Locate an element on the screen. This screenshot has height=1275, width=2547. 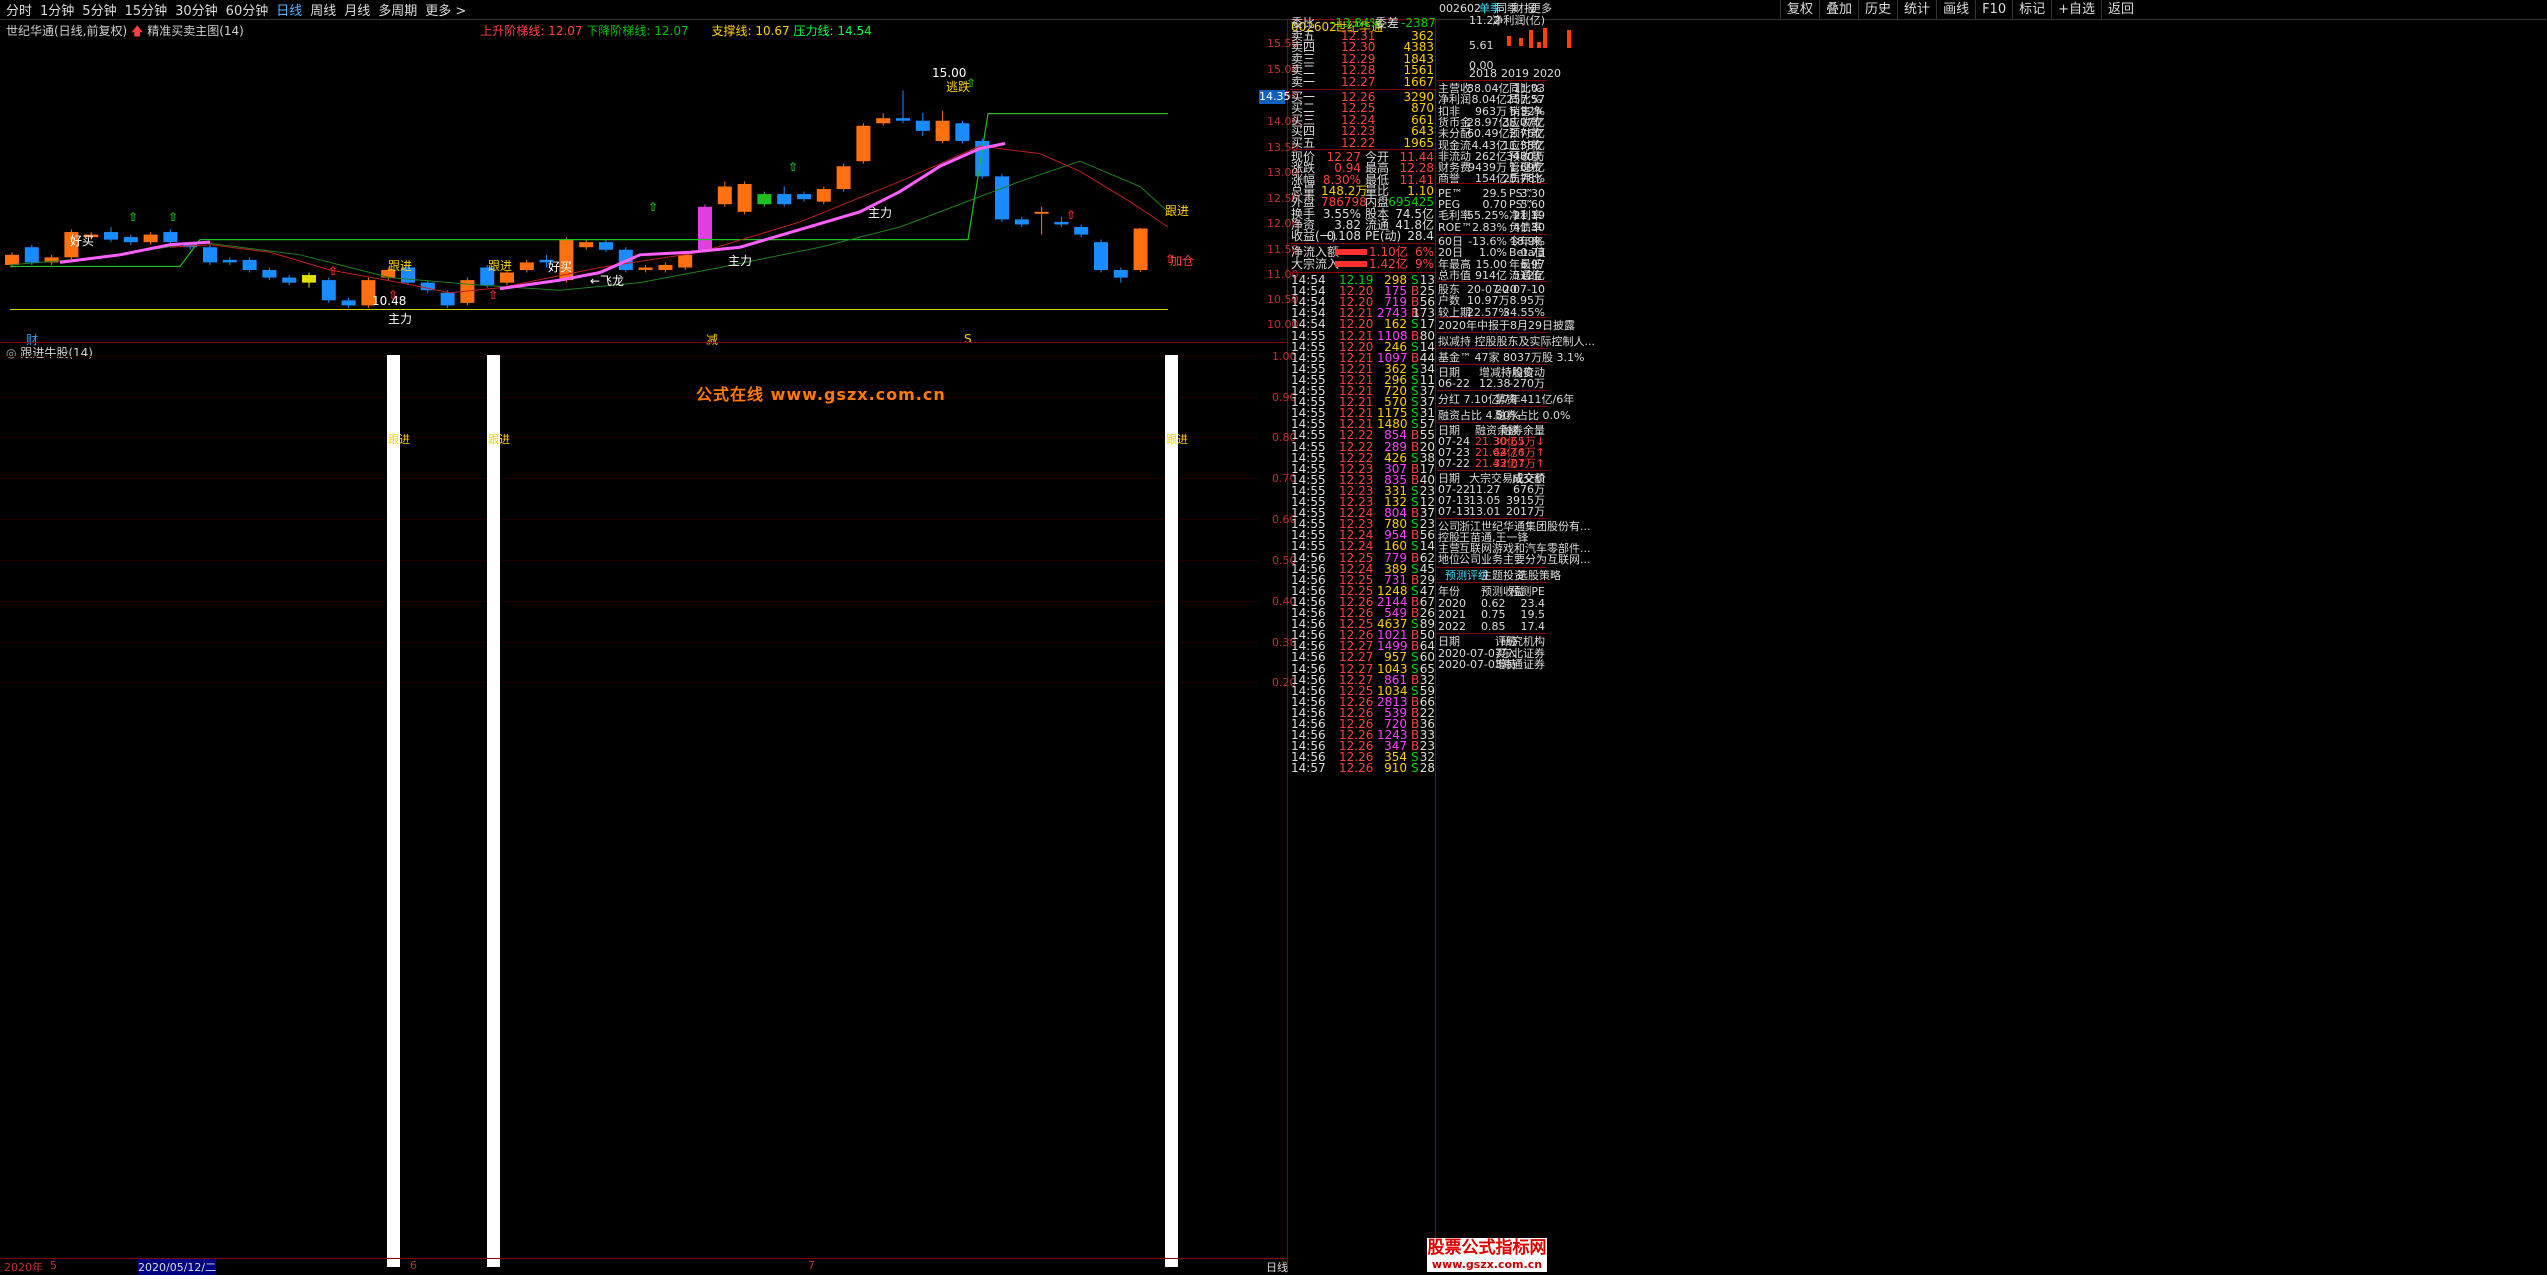
period-tab: 周线 is located at coordinates (323, 9).